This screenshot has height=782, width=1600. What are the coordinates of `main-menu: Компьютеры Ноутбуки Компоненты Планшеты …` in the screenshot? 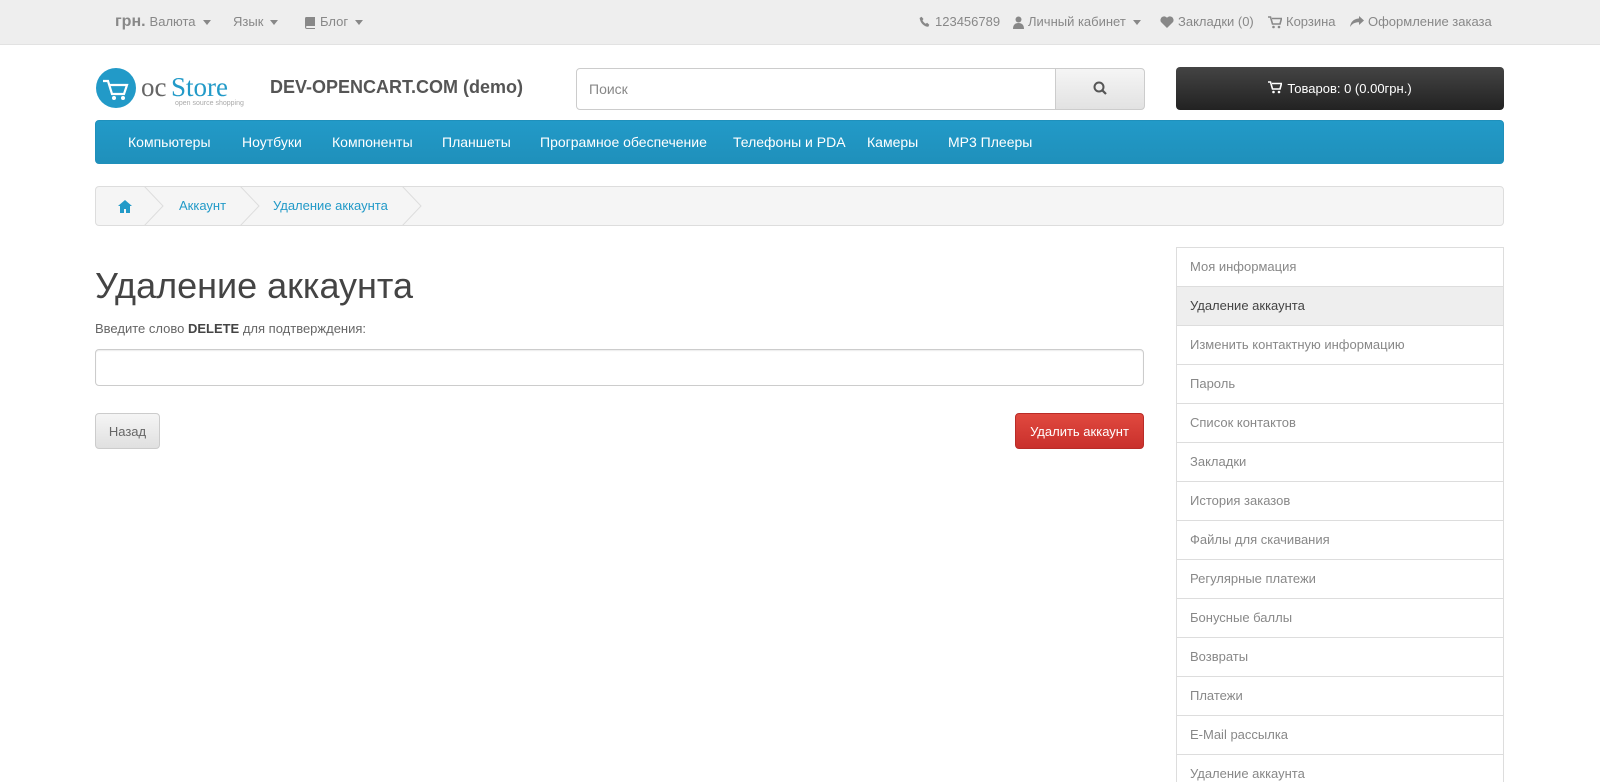 It's located at (799, 142).